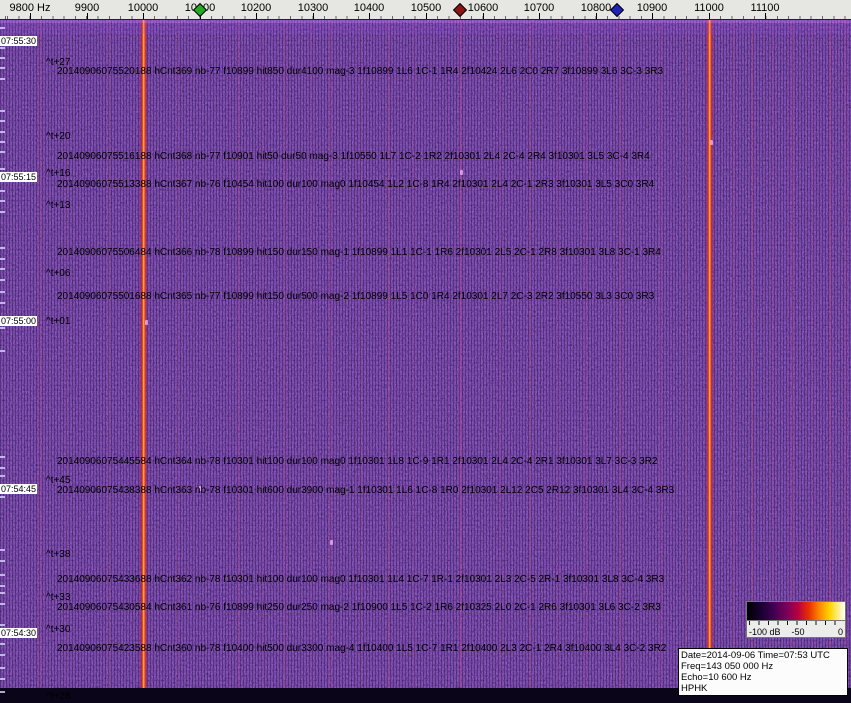  Describe the element at coordinates (58, 629) in the screenshot. I see `time-offset-marker: ^t+30` at that location.